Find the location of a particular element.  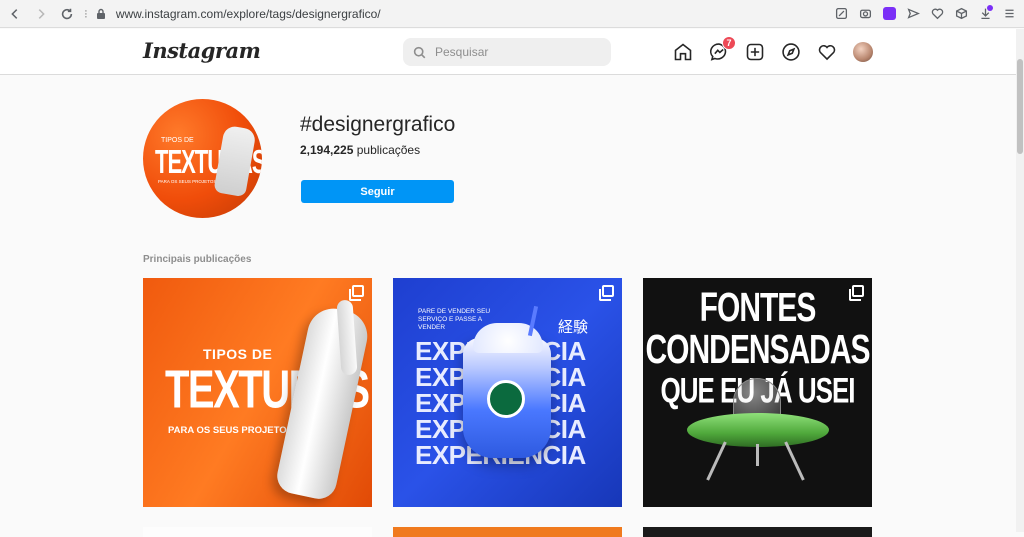

post-text-line3: PARA OS SEUS PROJETOS is located at coordinates (230, 430).